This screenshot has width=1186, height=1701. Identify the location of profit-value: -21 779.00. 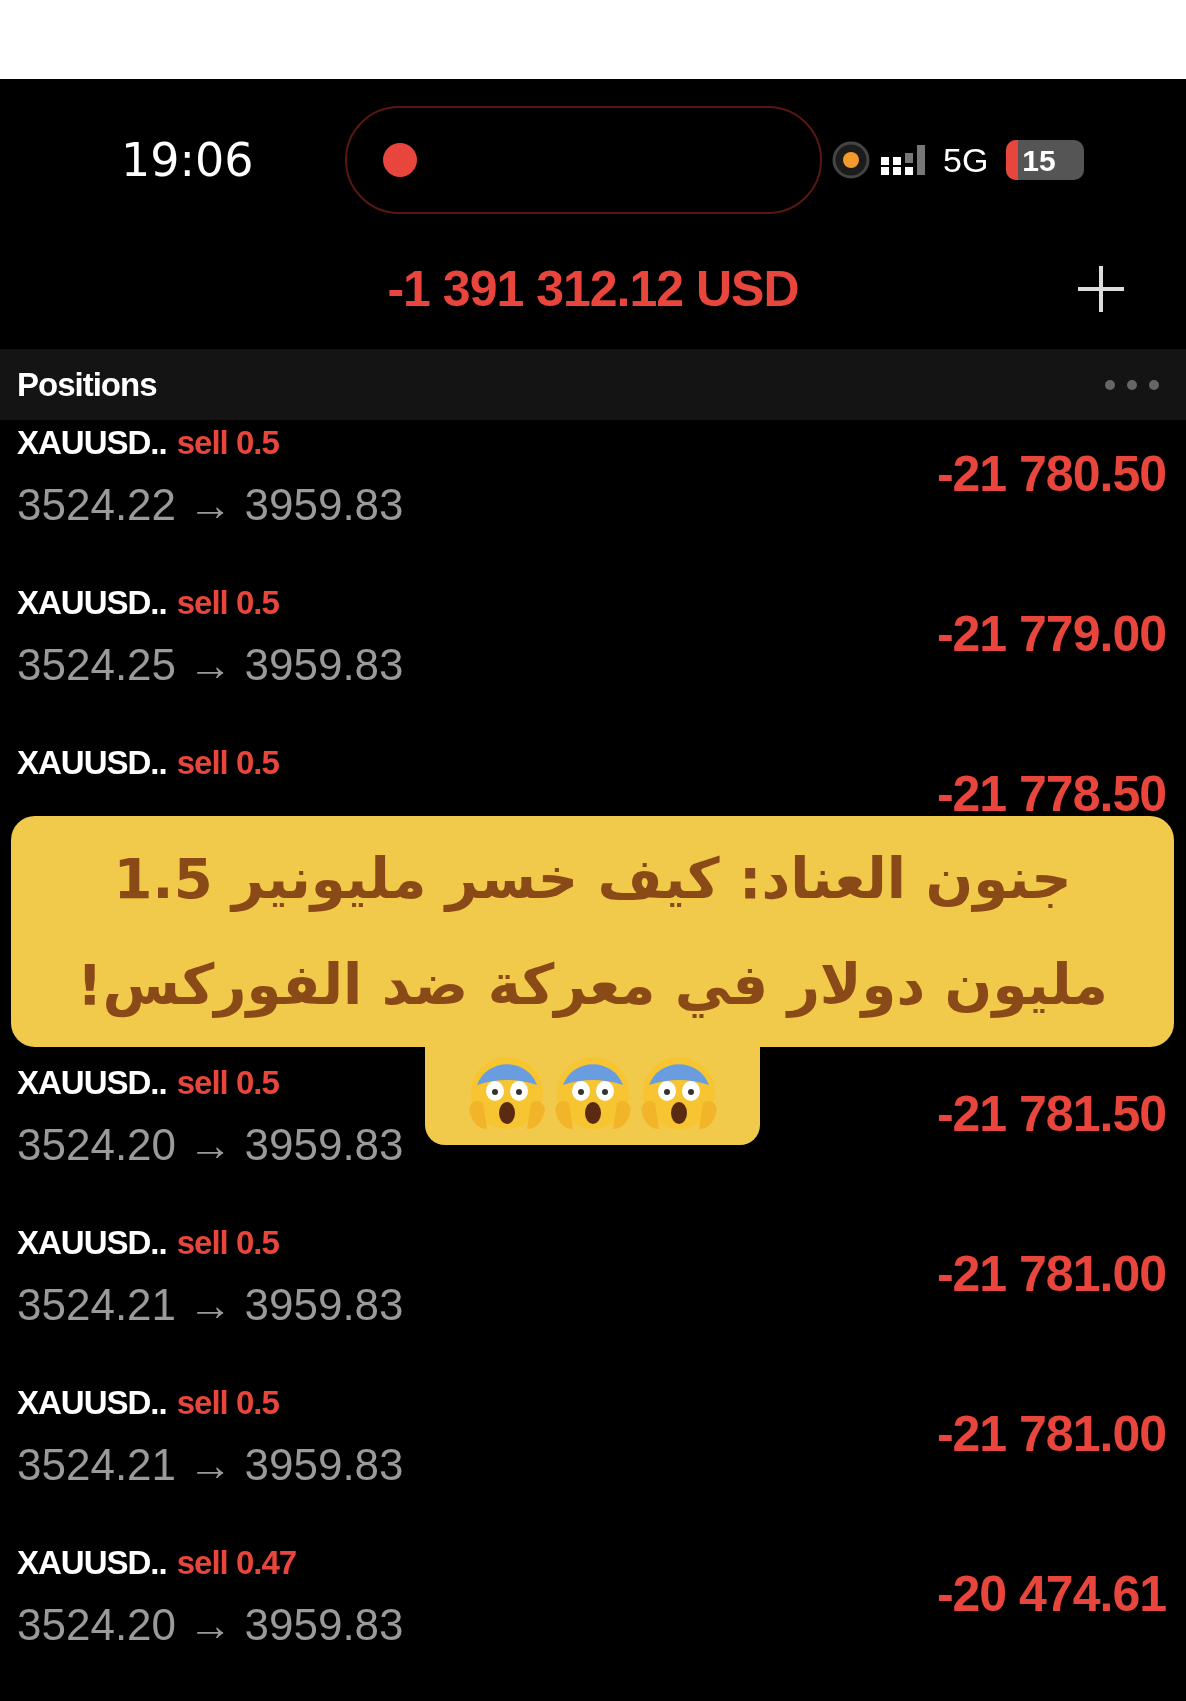
(1051, 634).